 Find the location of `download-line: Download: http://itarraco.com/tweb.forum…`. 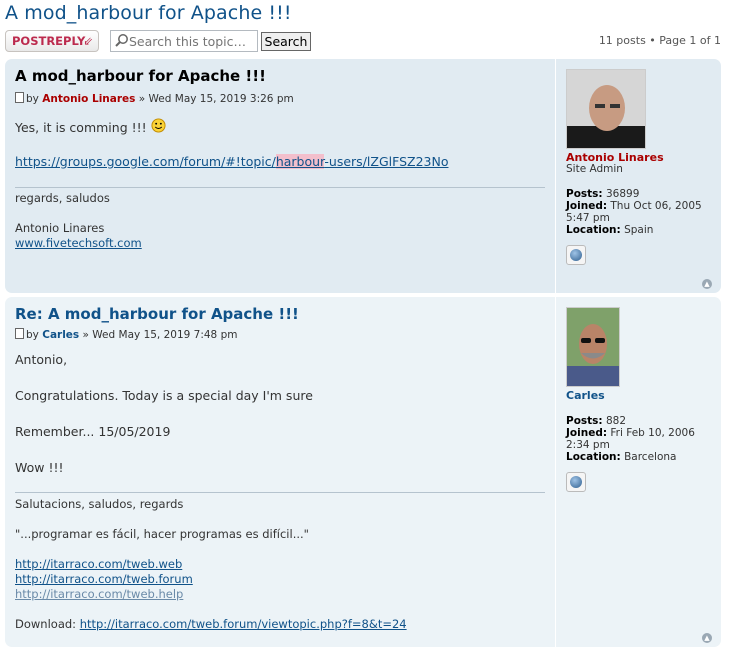

download-line: Download: http://itarraco.com/tweb.forum… is located at coordinates (211, 624).